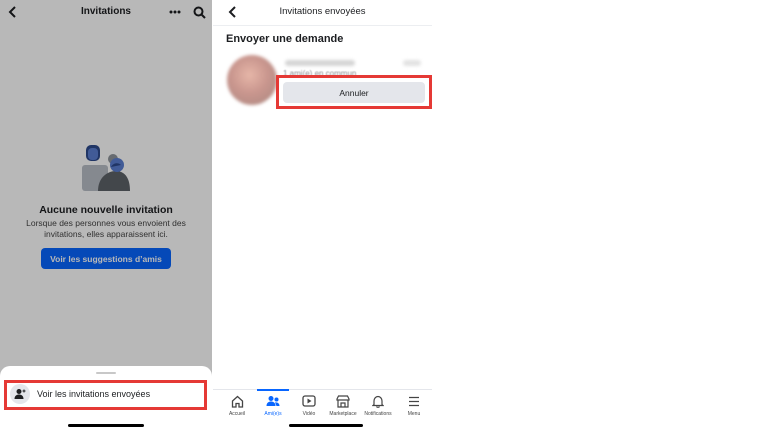 This screenshot has height=433, width=768. Describe the element at coordinates (309, 414) in the screenshot. I see `tab-label: Vidéo` at that location.